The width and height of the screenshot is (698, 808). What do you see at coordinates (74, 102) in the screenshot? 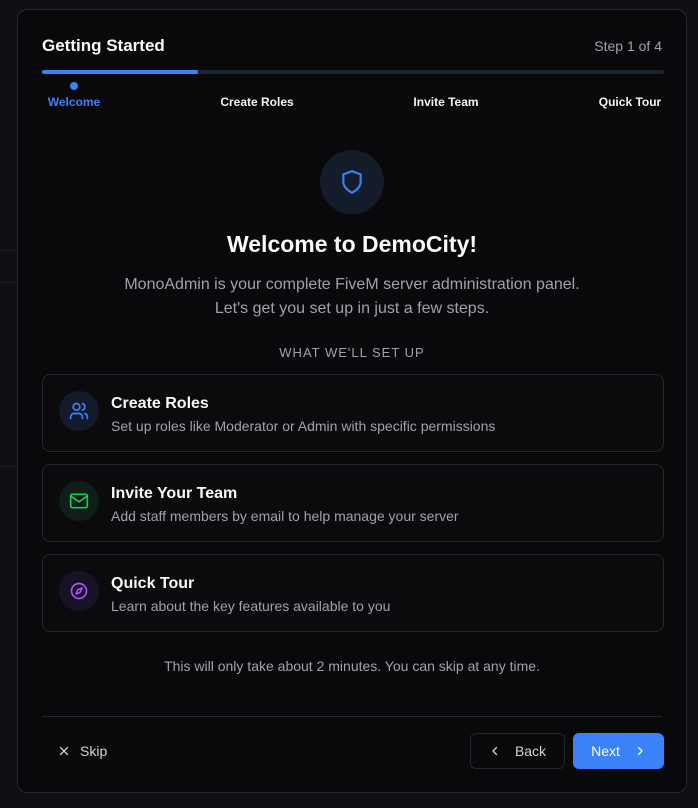
I see `step-label: Welcome` at bounding box center [74, 102].